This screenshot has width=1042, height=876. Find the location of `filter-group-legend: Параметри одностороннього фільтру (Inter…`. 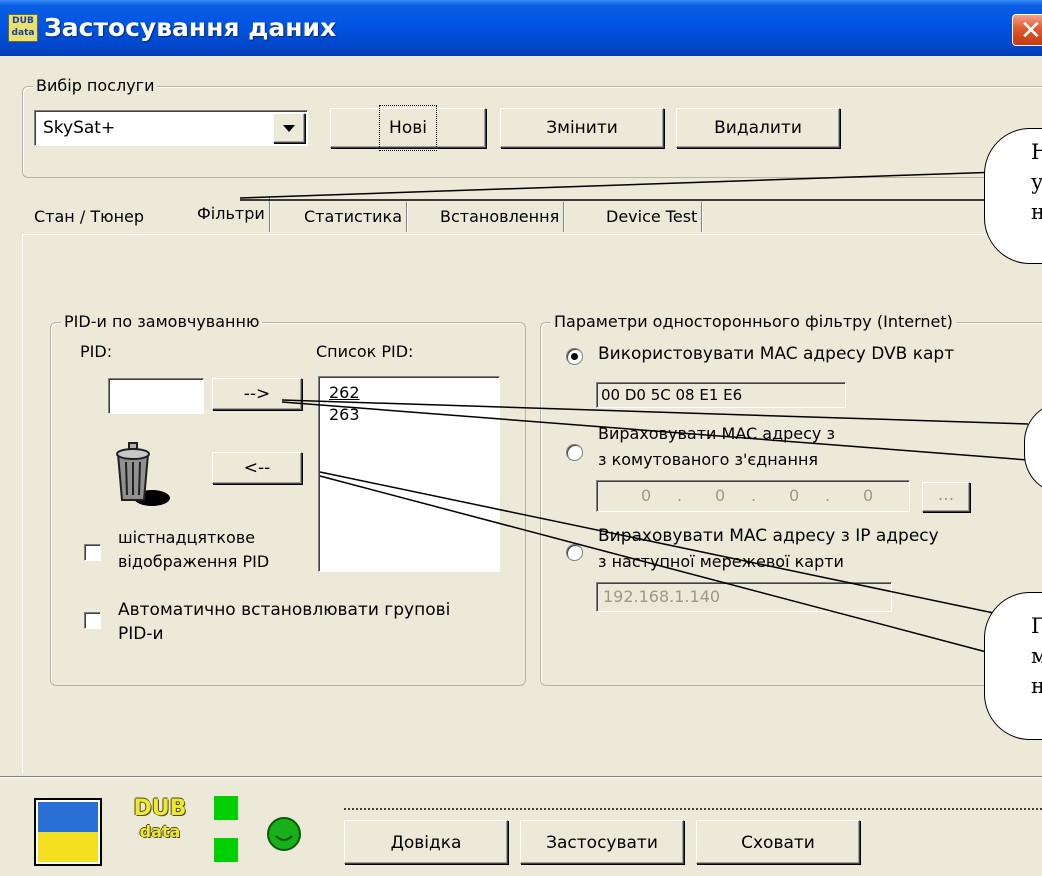

filter-group-legend: Параметри одностороннього фільтру (Inter… is located at coordinates (753, 322).